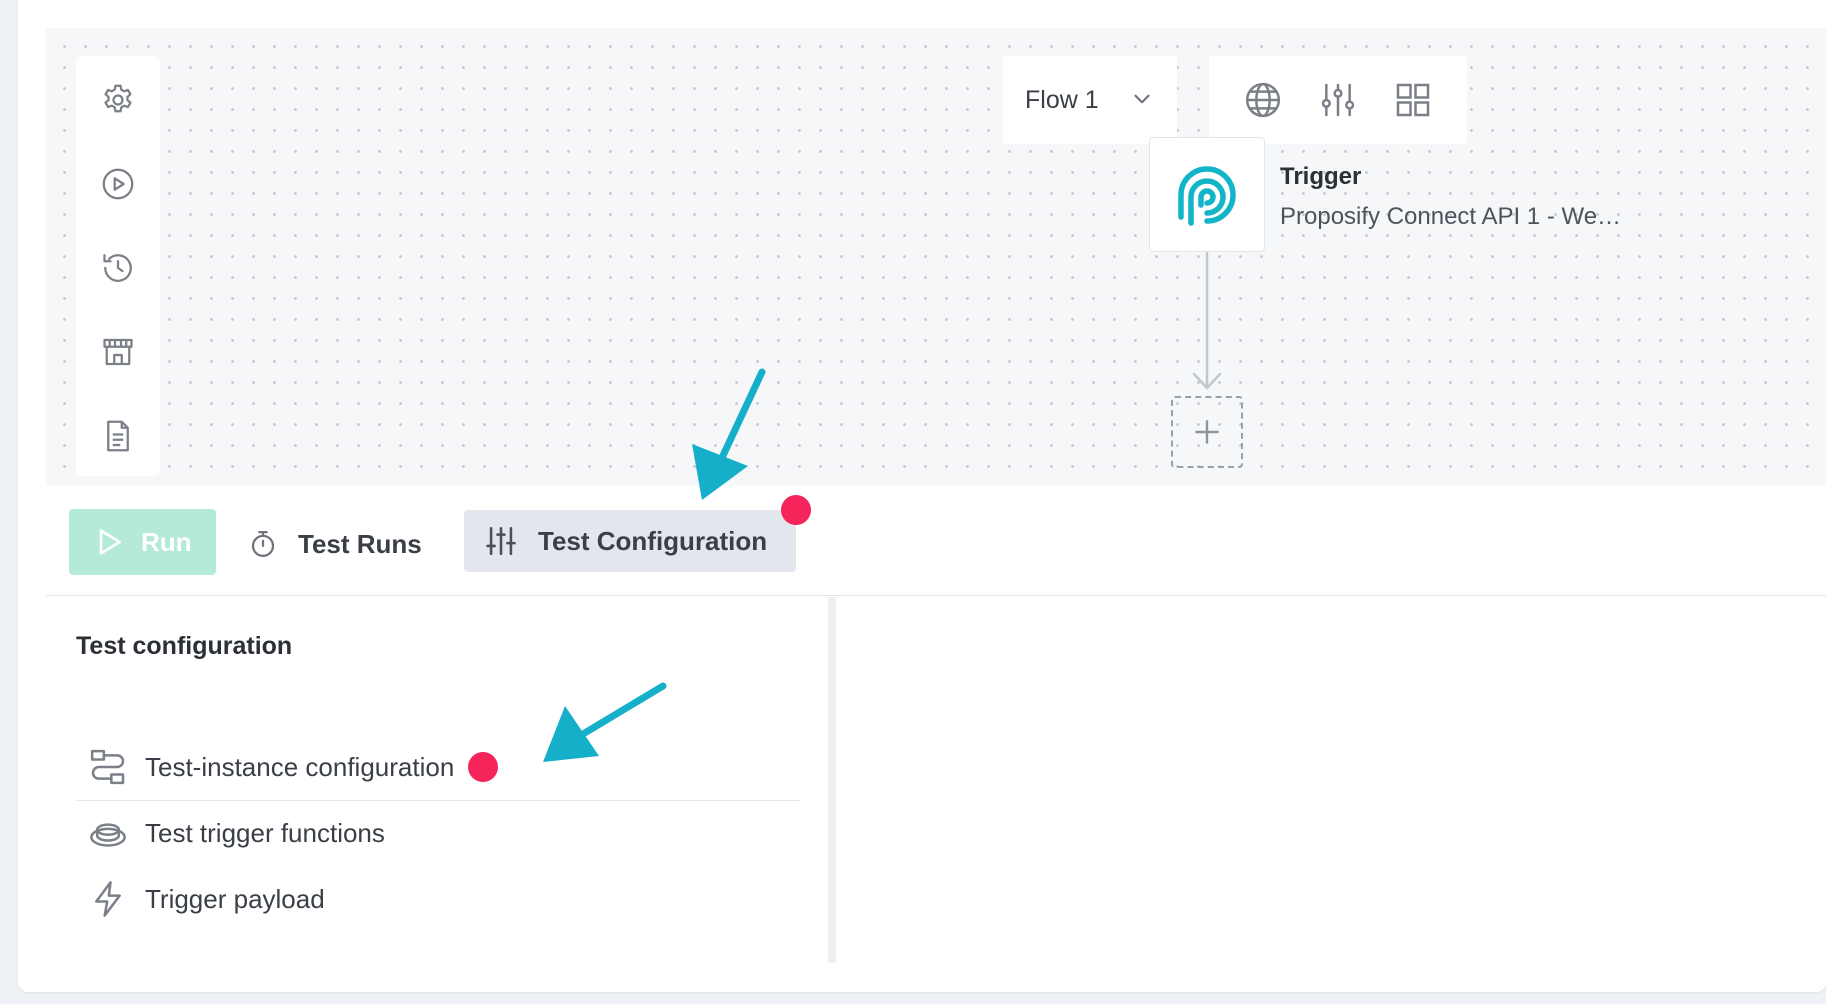 The width and height of the screenshot is (1826, 1004). Describe the element at coordinates (263, 544) in the screenshot. I see `stopwatch-icon` at that location.